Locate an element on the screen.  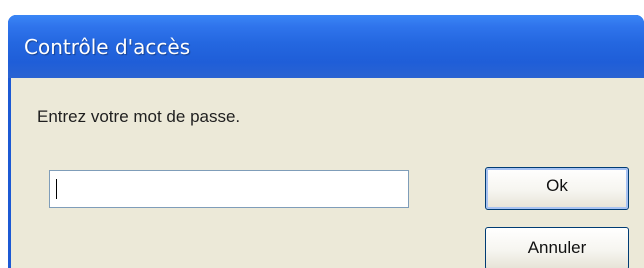
password-input is located at coordinates (229, 189).